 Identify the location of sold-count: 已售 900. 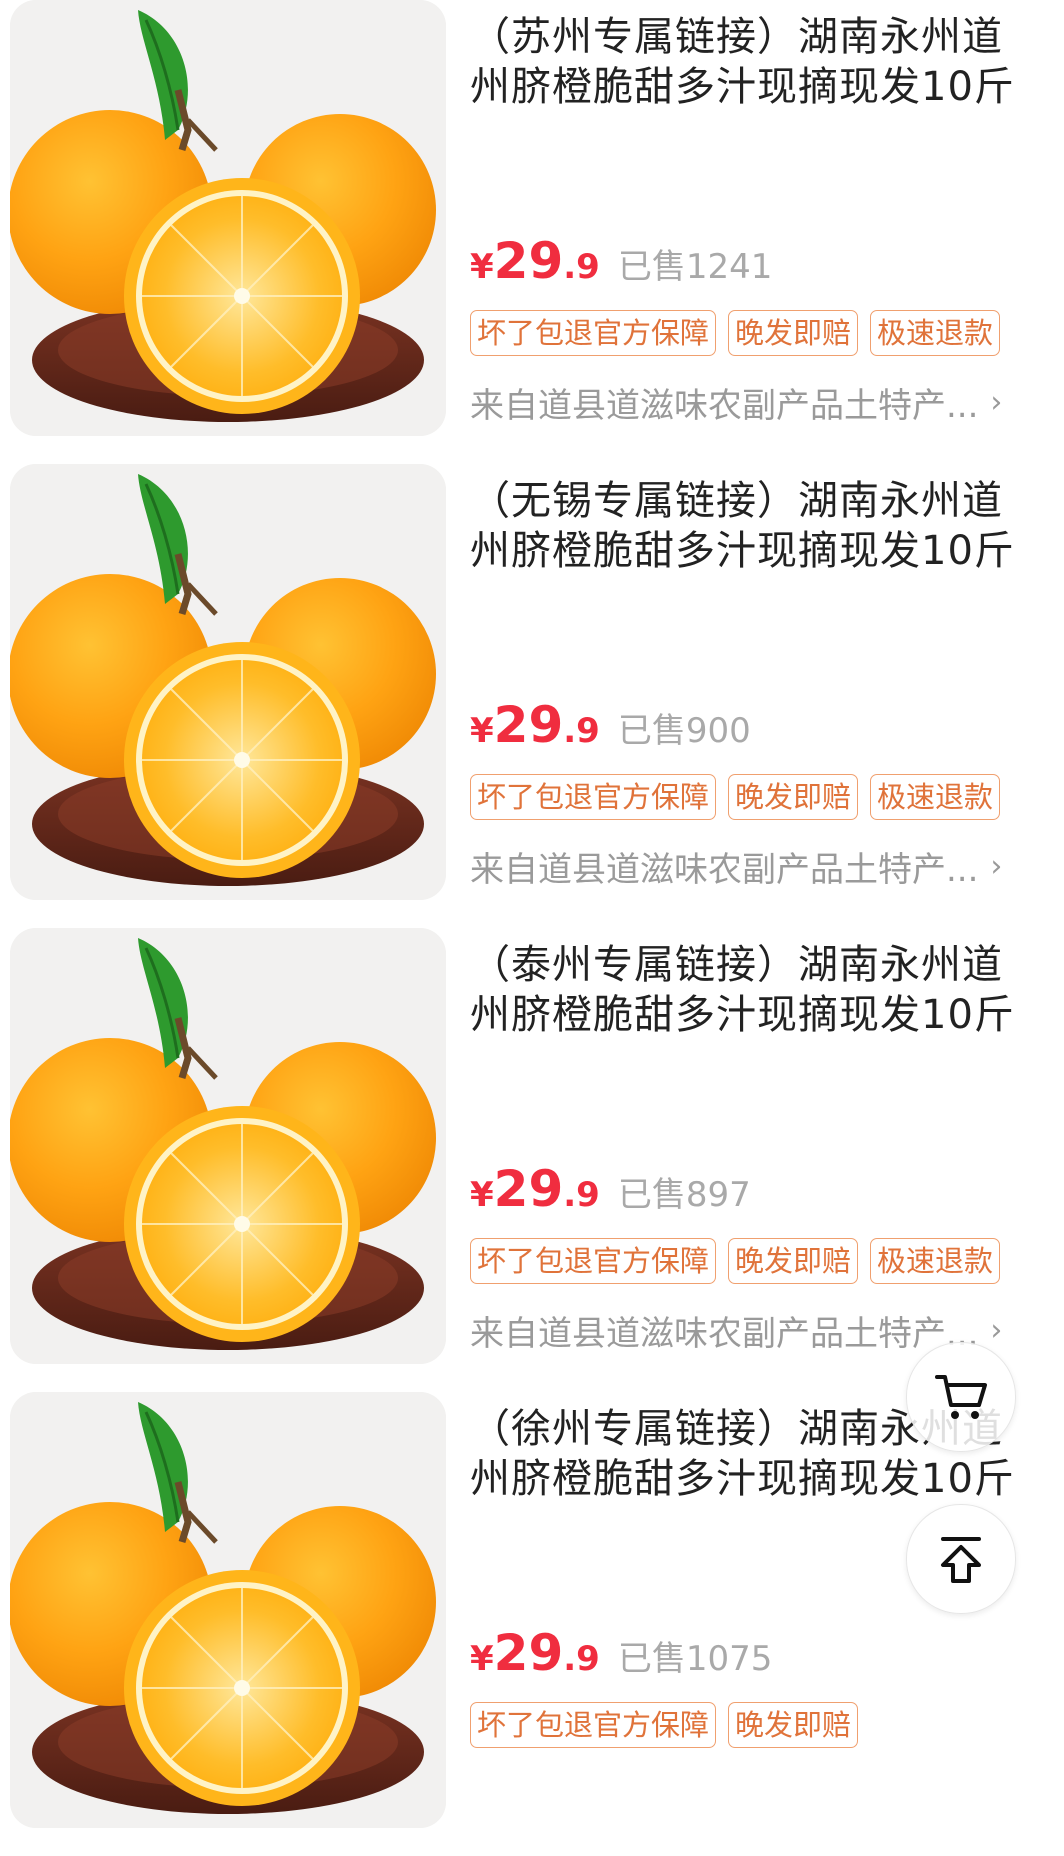
(684, 727).